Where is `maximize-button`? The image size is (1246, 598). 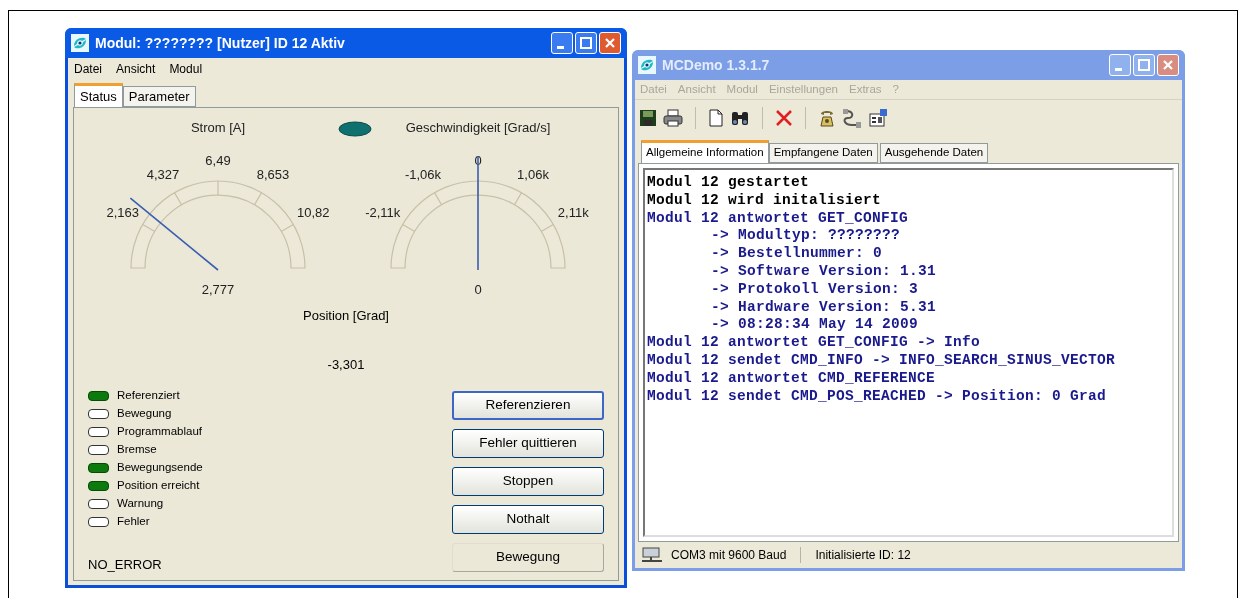 maximize-button is located at coordinates (586, 43).